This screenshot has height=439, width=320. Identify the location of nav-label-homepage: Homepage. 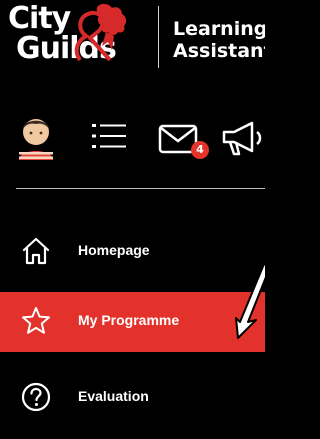
(114, 250).